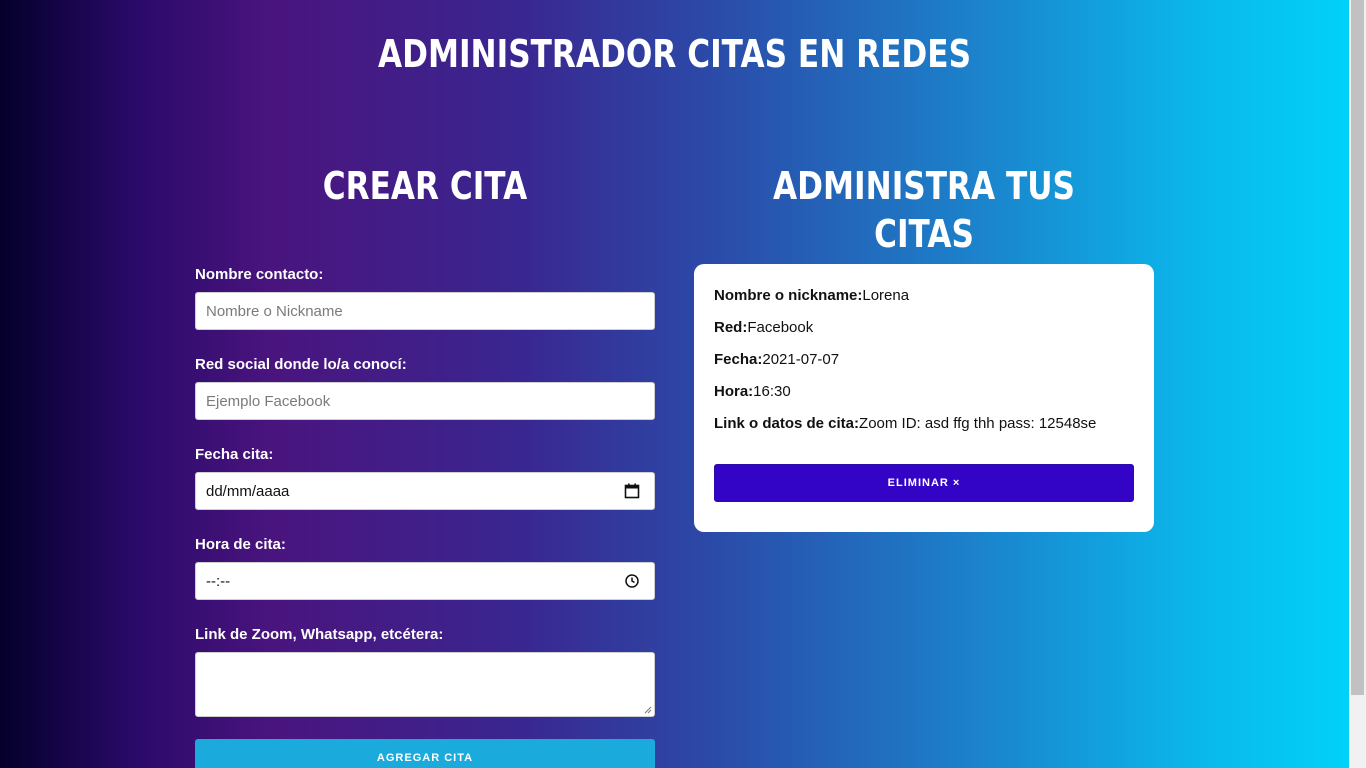 The image size is (1366, 768). I want to click on scrollbar-thumb, so click(1357, 347).